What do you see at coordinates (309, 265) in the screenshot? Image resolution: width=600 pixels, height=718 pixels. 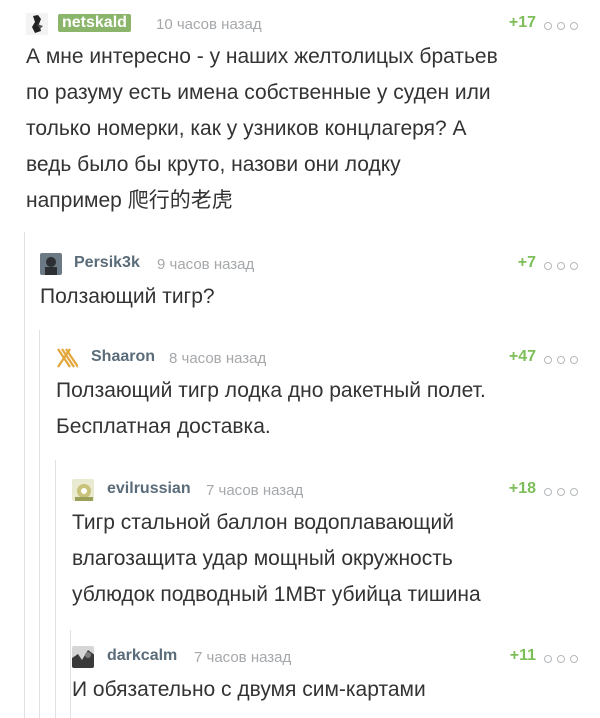 I see `comment-header: Persik3k 9 часов назад +7` at bounding box center [309, 265].